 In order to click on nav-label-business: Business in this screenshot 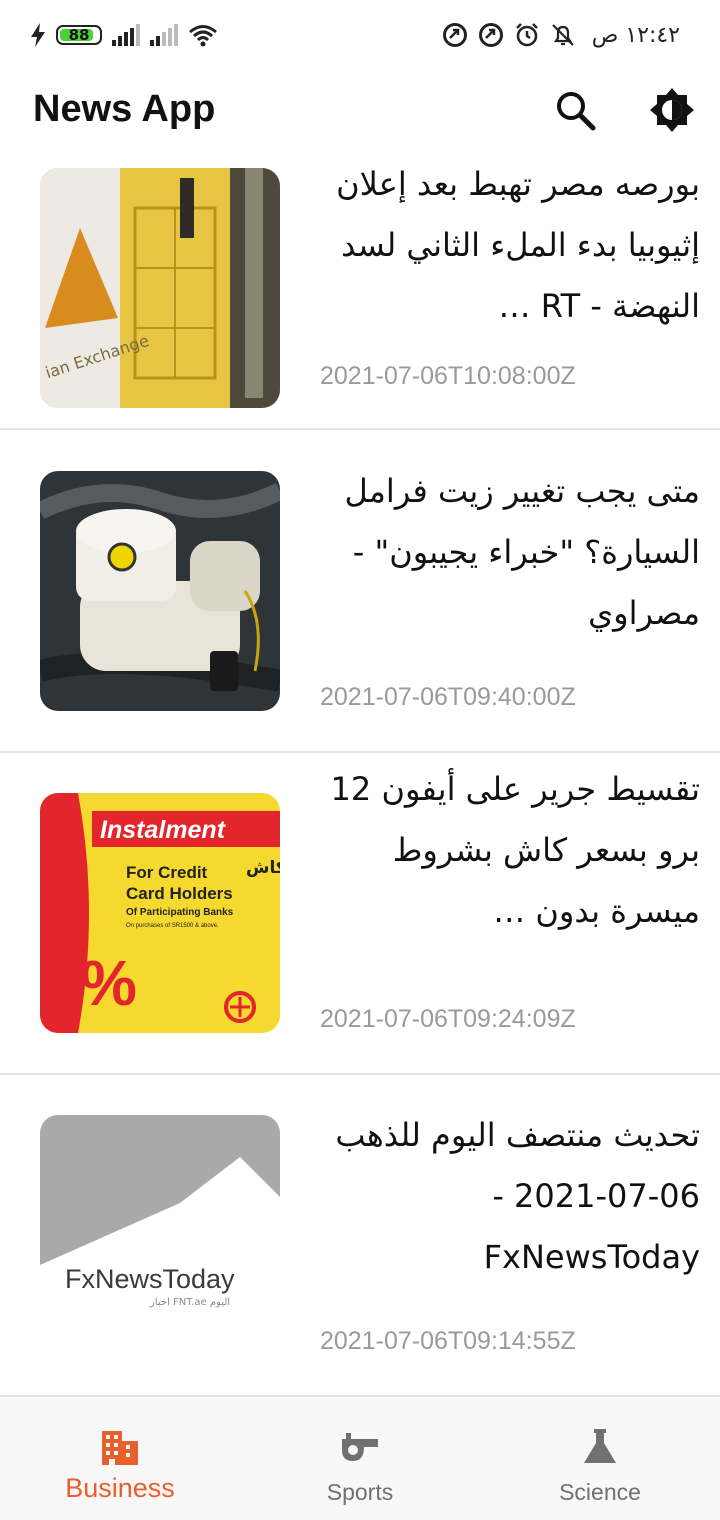, I will do `click(120, 1488)`.